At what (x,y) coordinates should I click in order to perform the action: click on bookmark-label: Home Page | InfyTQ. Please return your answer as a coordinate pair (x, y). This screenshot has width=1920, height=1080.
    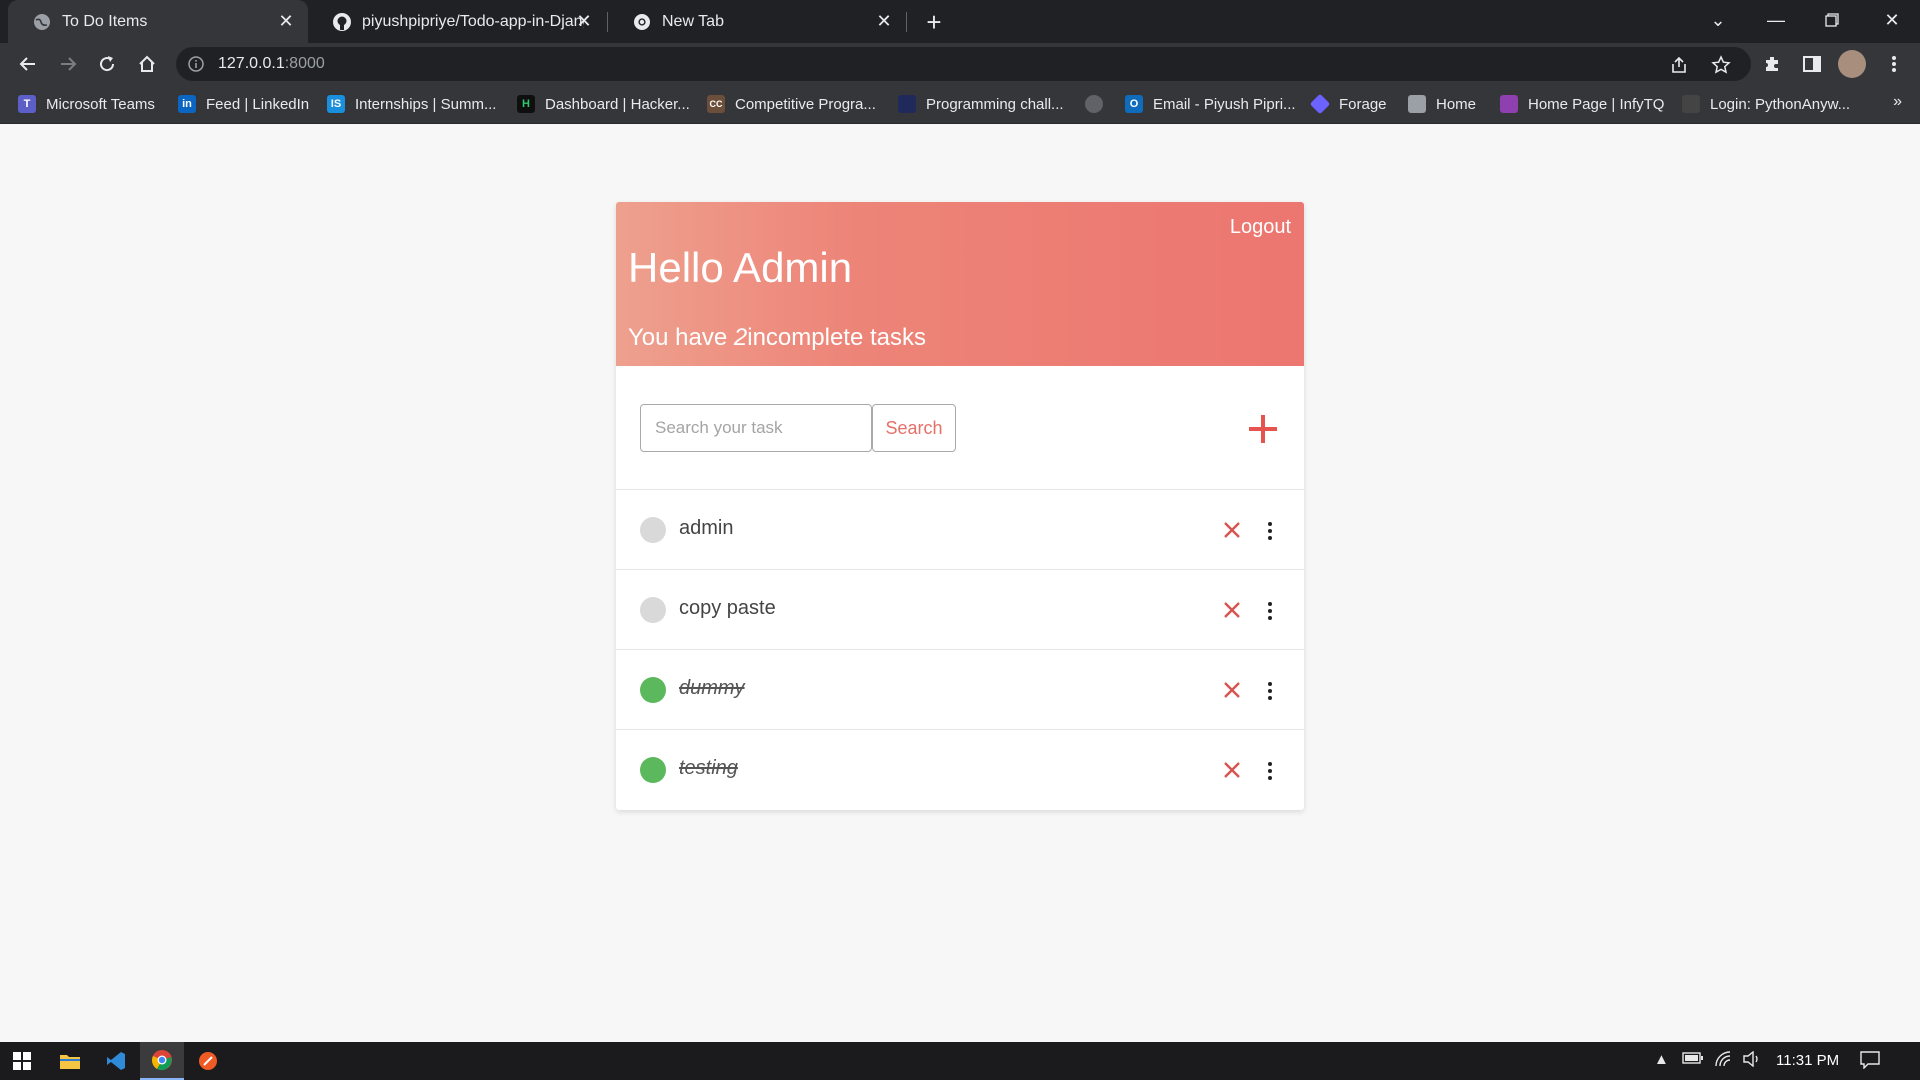
    Looking at the image, I should click on (1596, 104).